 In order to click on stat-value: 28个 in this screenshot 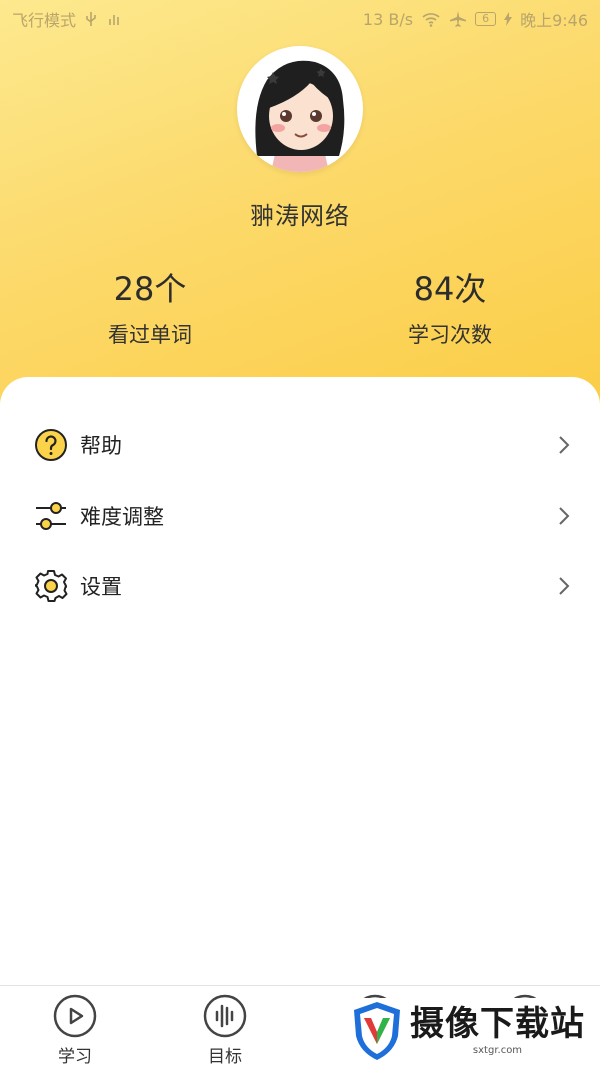, I will do `click(150, 289)`.